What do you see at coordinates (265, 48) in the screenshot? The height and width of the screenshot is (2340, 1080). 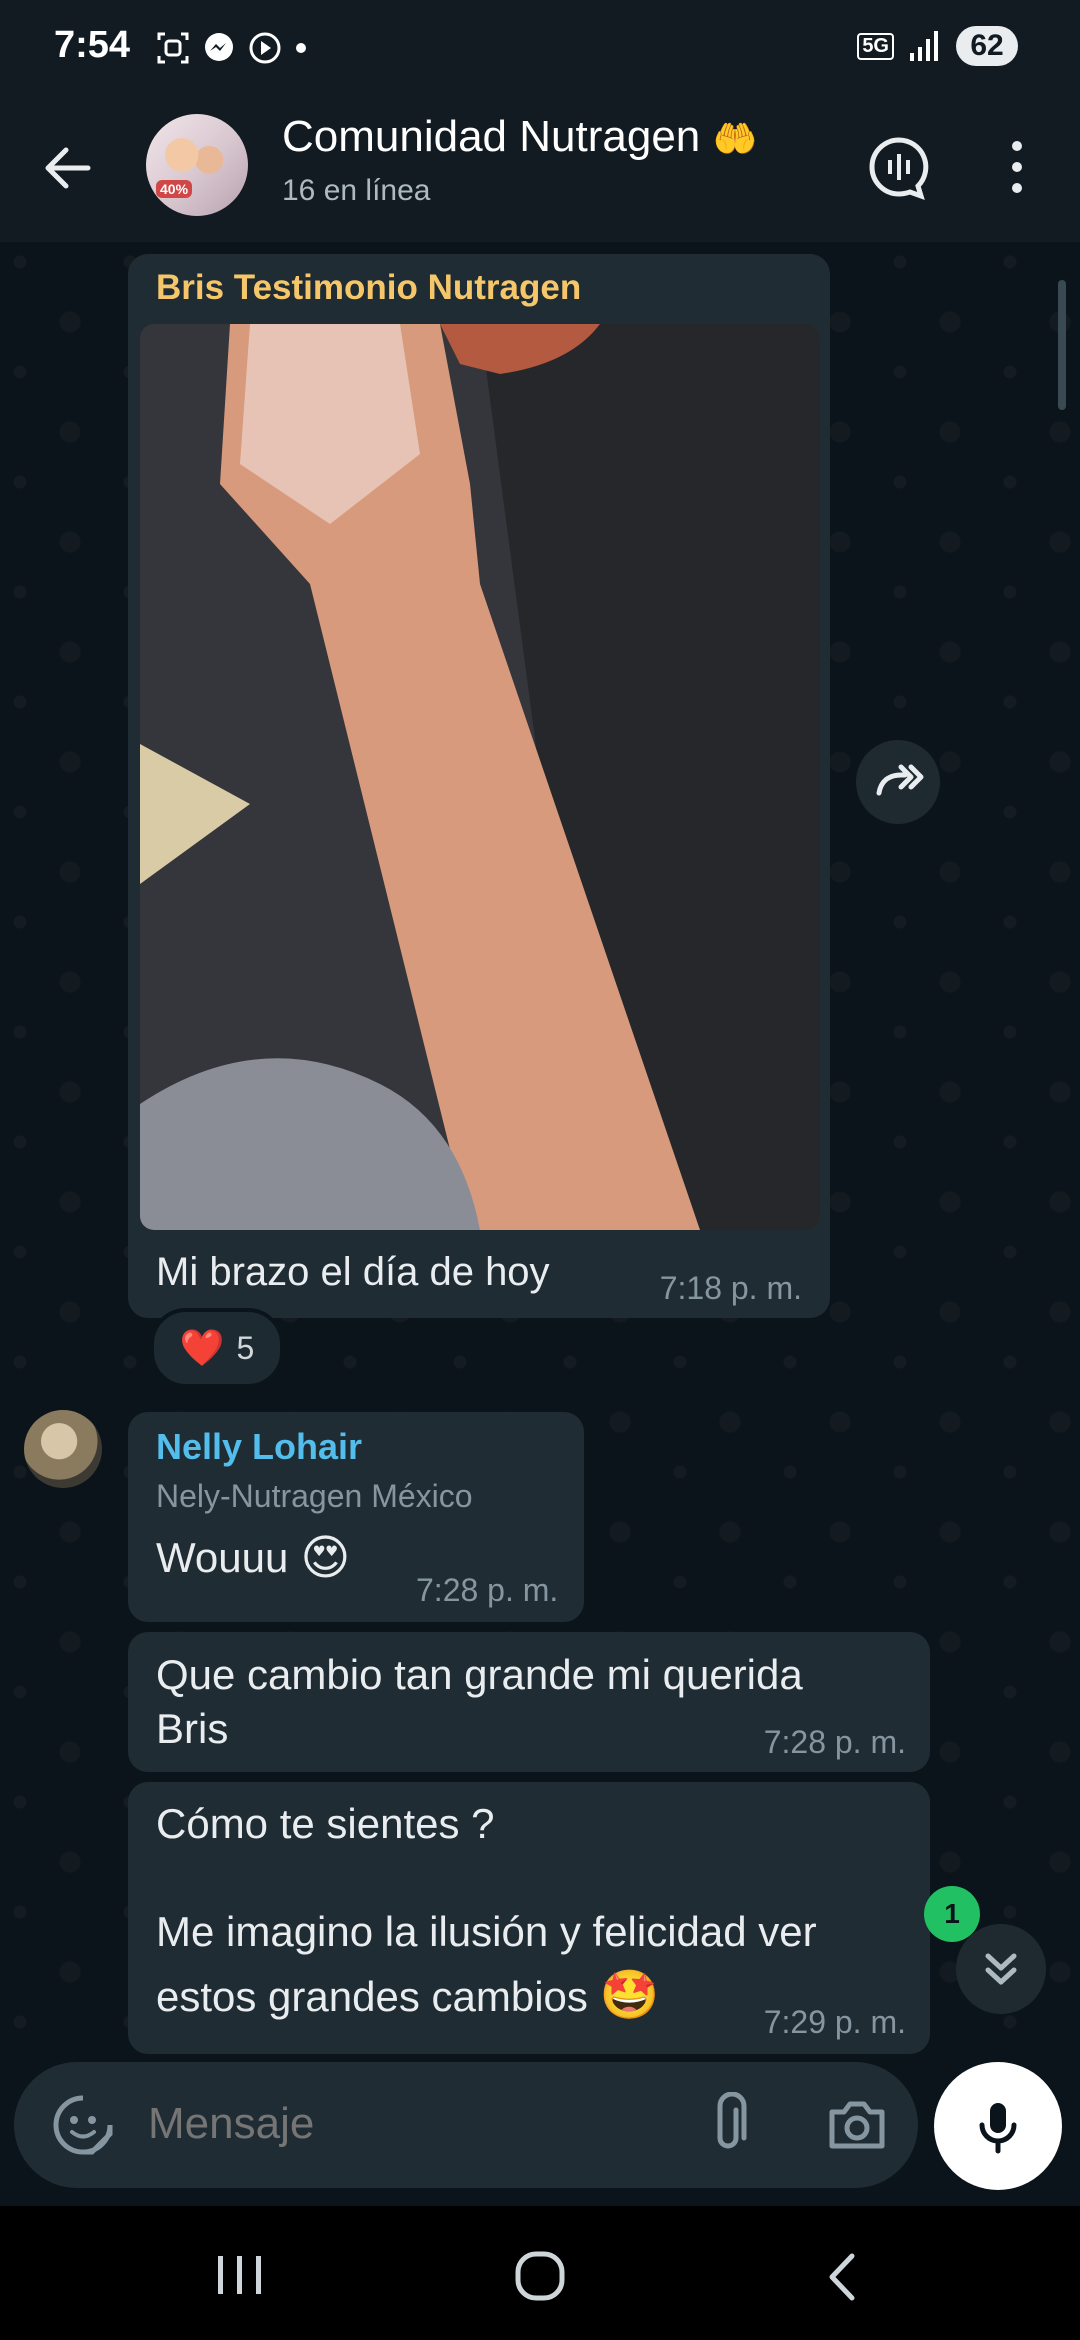 I see `app-notification-icon` at bounding box center [265, 48].